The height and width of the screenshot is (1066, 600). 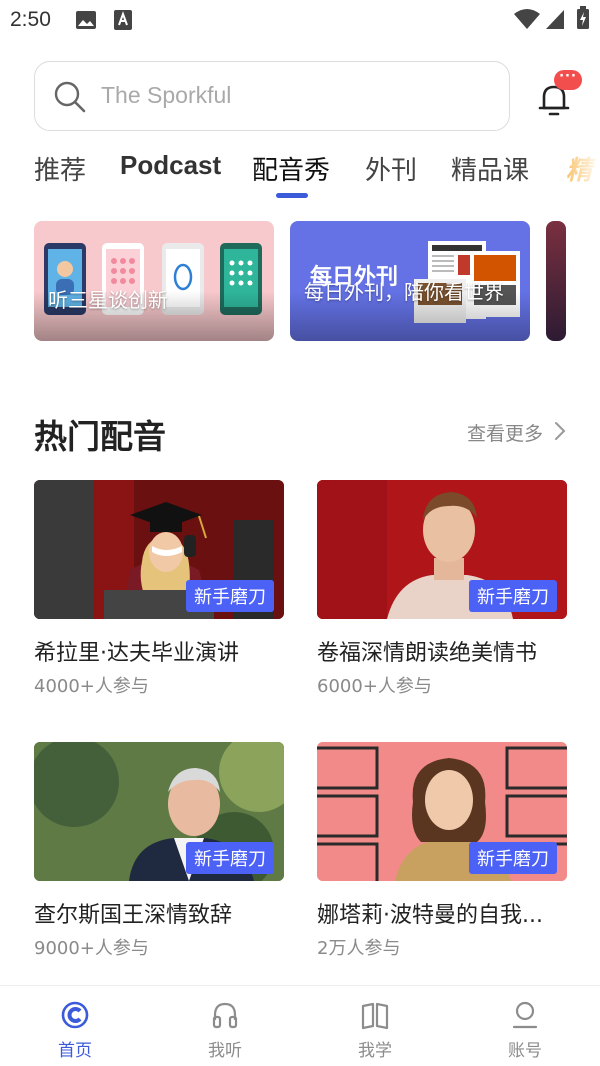 I want to click on notification-button: ···, so click(x=560, y=94).